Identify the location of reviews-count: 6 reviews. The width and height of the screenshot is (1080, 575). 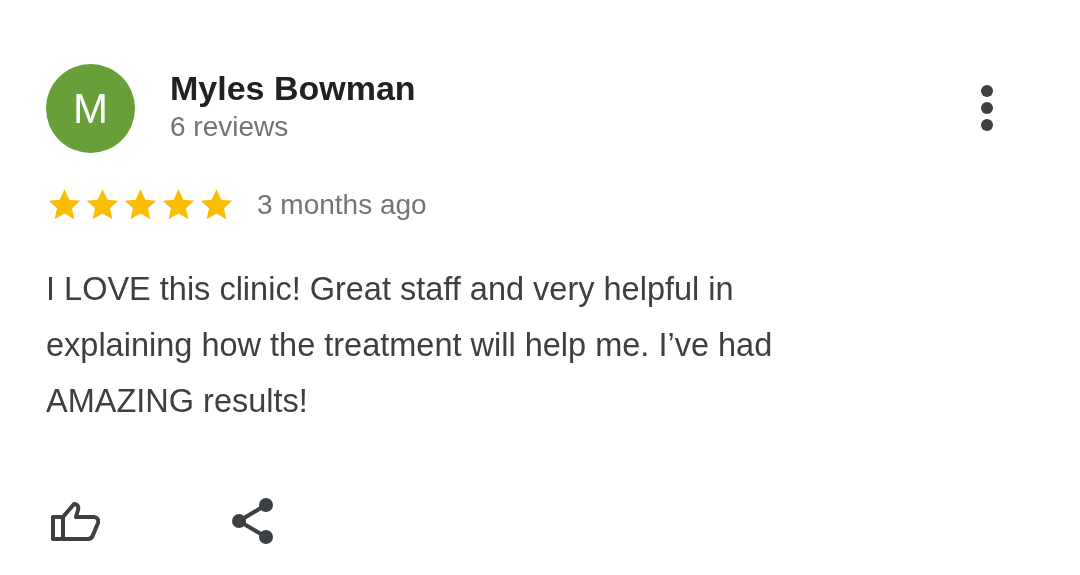
(230, 127).